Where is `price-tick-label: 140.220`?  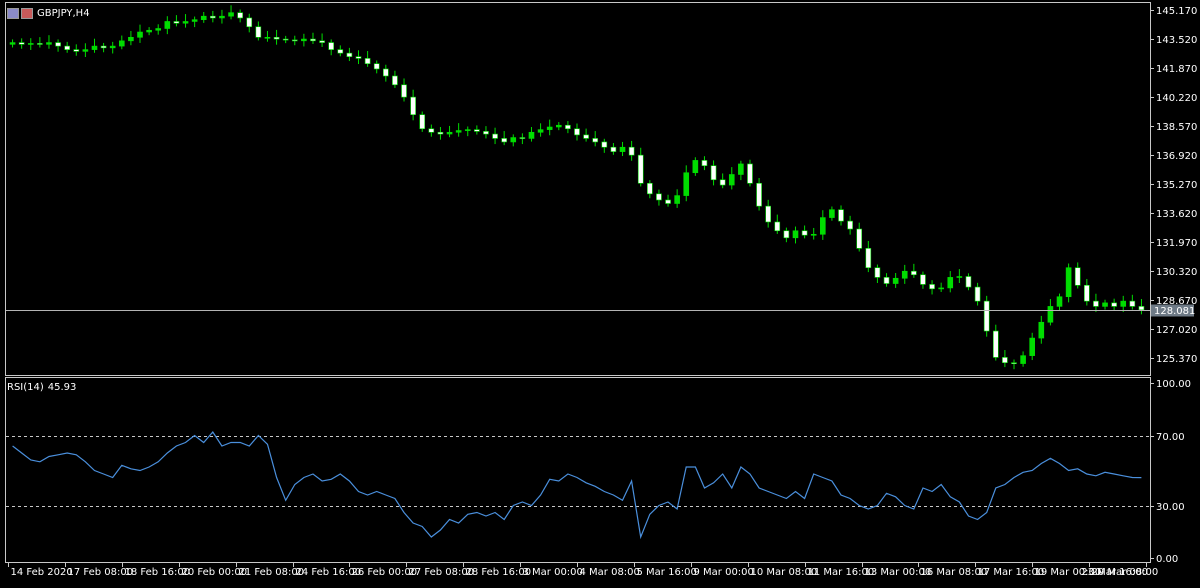 price-tick-label: 140.220 is located at coordinates (1176, 98).